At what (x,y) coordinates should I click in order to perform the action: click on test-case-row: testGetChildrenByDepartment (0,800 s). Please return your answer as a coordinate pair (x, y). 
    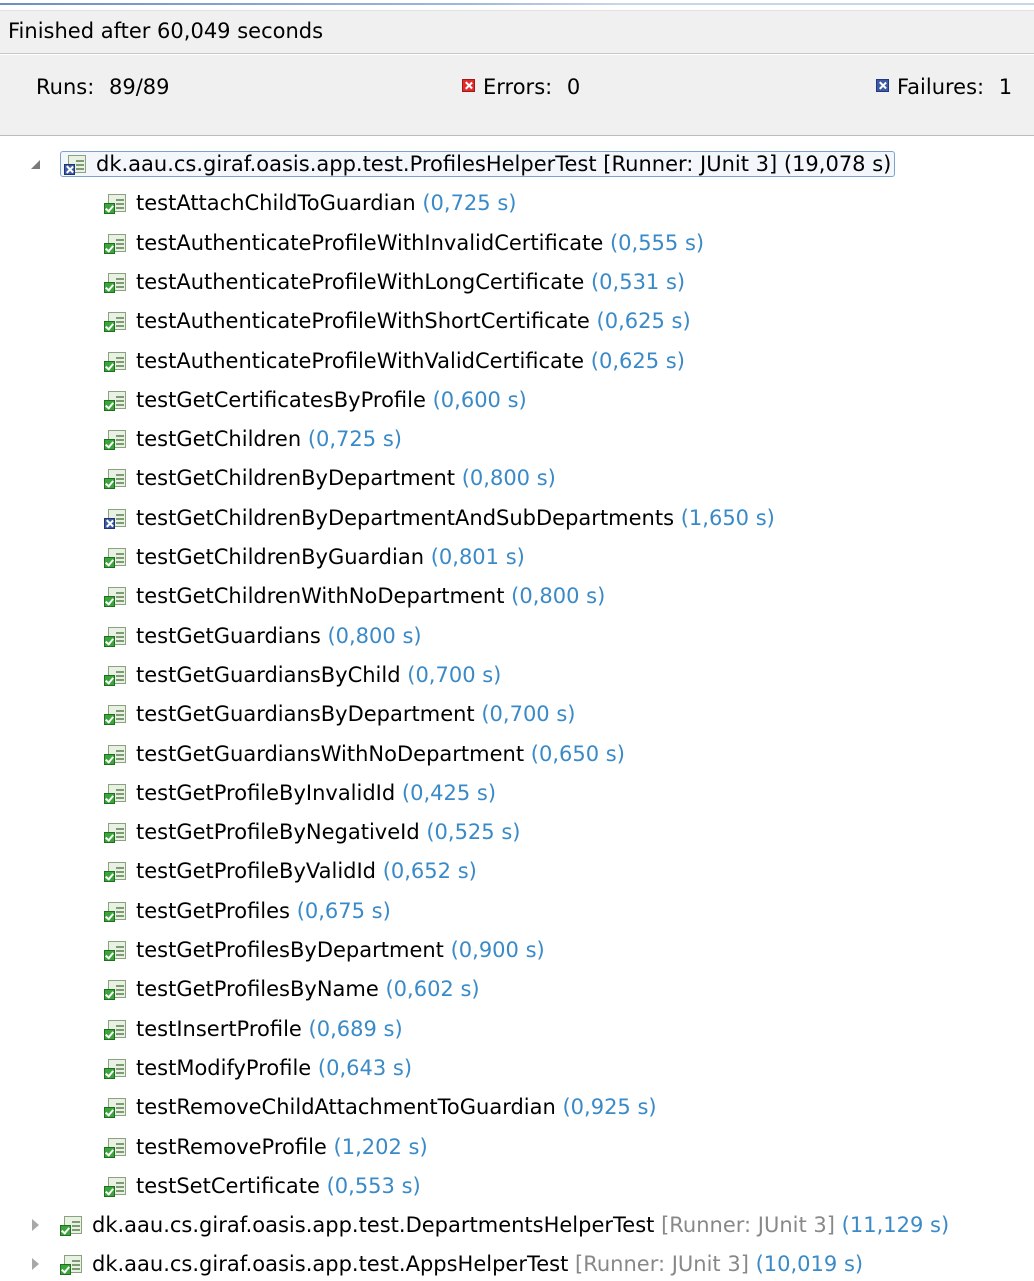
    Looking at the image, I should click on (330, 478).